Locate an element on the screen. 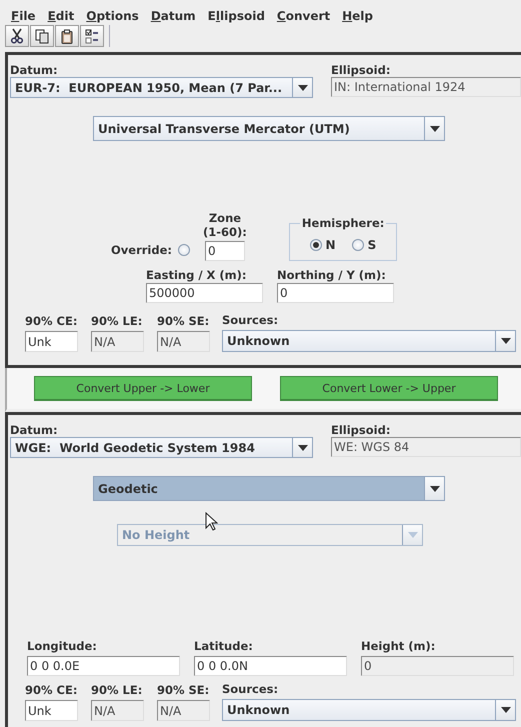  clipboard-icon is located at coordinates (67, 36).